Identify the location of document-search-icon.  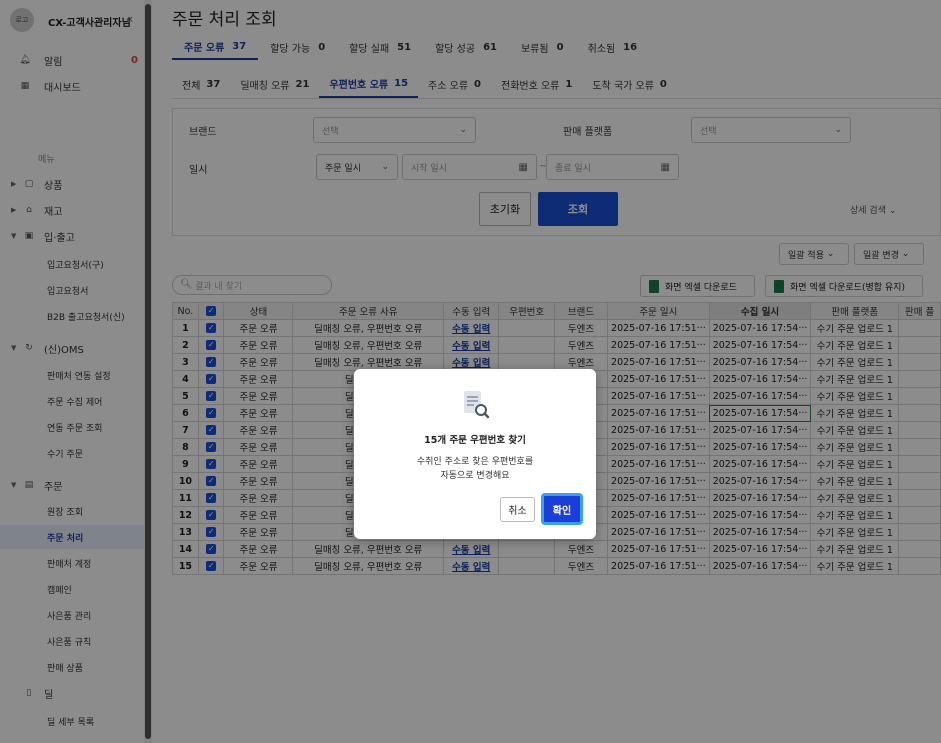
(477, 405).